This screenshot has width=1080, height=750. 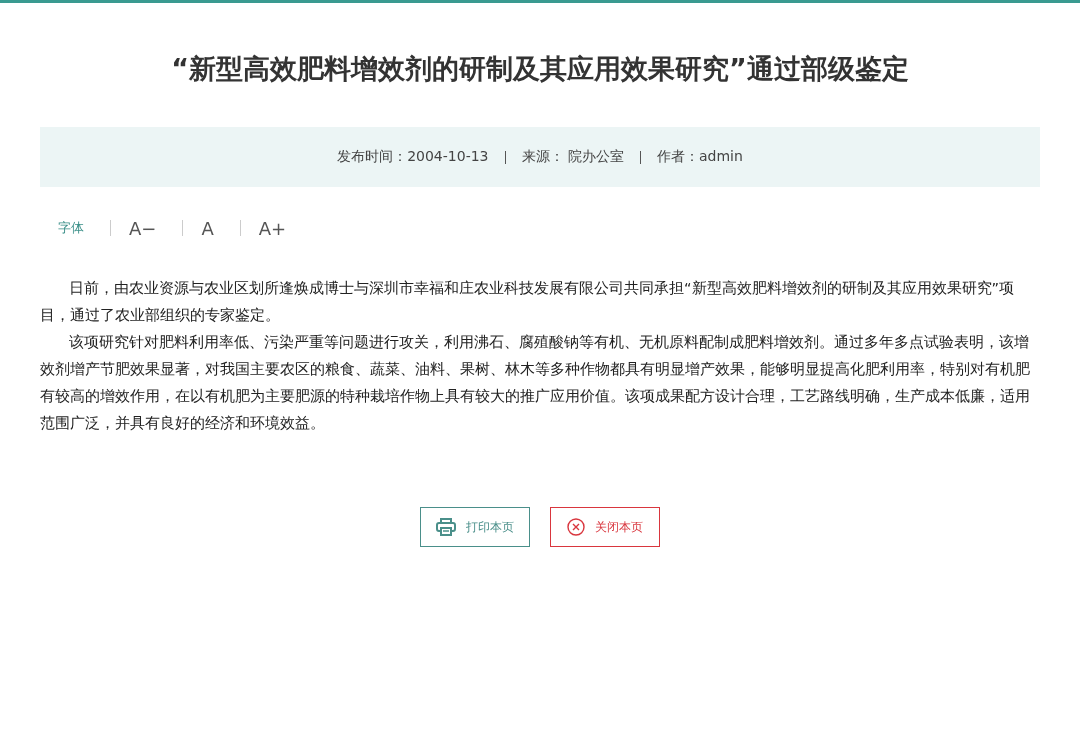 What do you see at coordinates (576, 527) in the screenshot?
I see `close-icon` at bounding box center [576, 527].